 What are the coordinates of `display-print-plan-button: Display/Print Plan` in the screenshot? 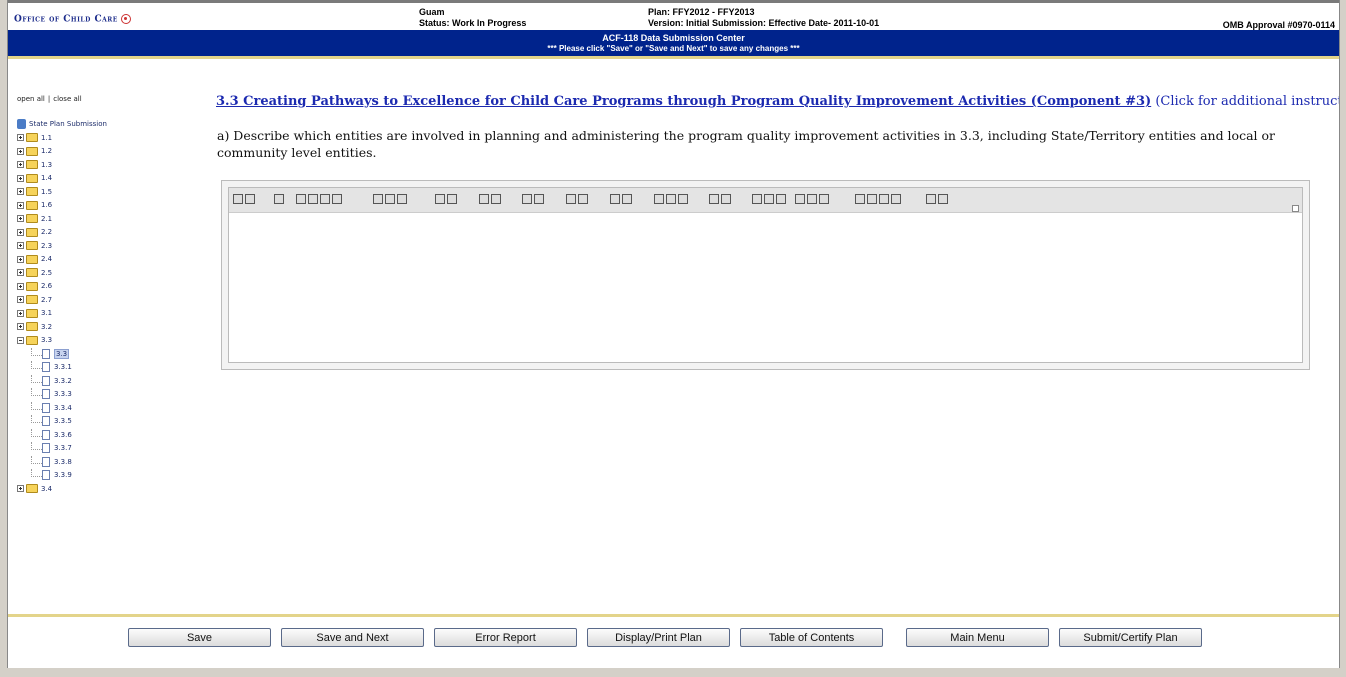 It's located at (658, 637).